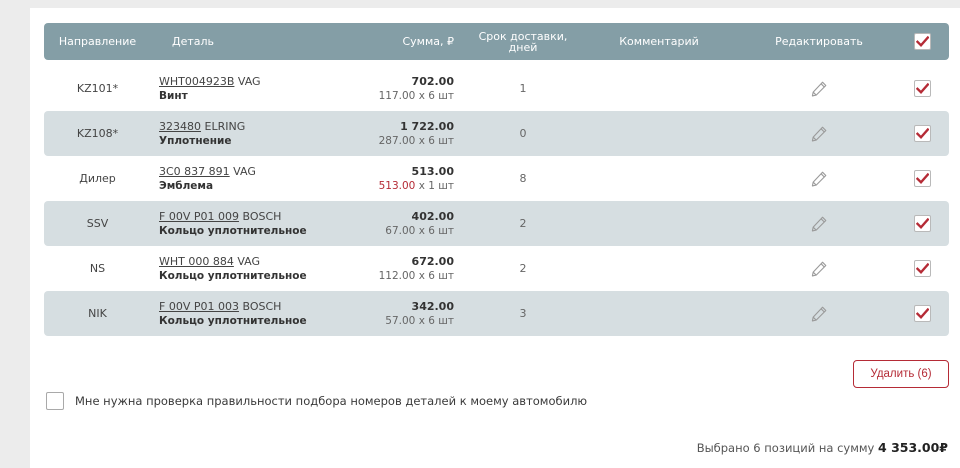  Describe the element at coordinates (432, 171) in the screenshot. I see `row-total: 513.00` at that location.